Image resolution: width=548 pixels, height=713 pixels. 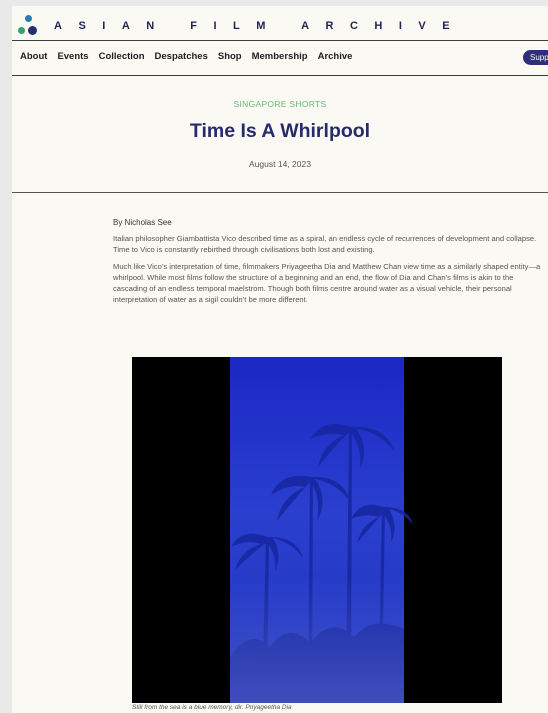 I want to click on header-divider, so click(x=280, y=40).